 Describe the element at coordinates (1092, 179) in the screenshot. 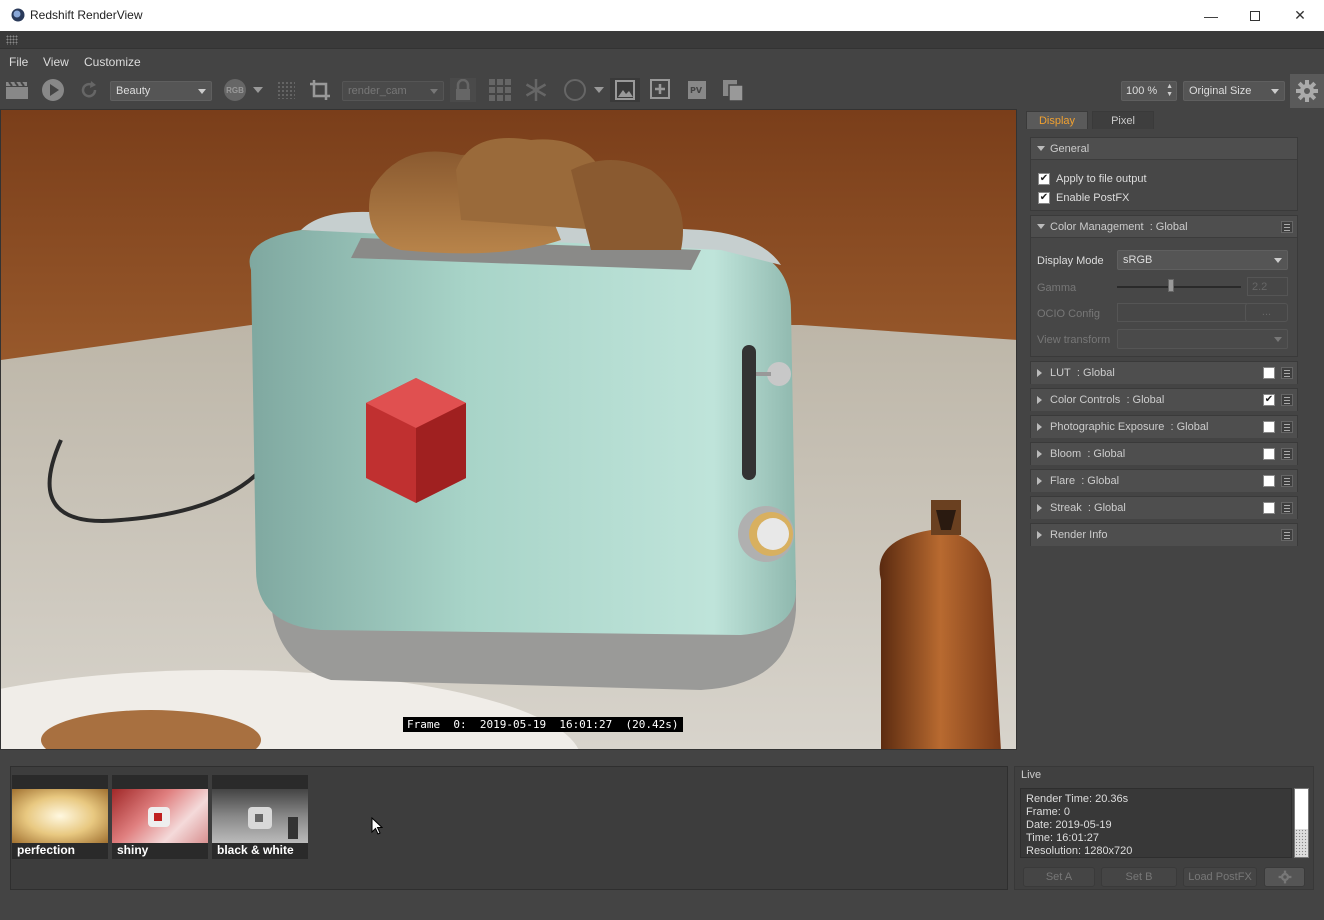

I see `apply-to-file-output-checkbox: ✔ Apply to file output` at that location.